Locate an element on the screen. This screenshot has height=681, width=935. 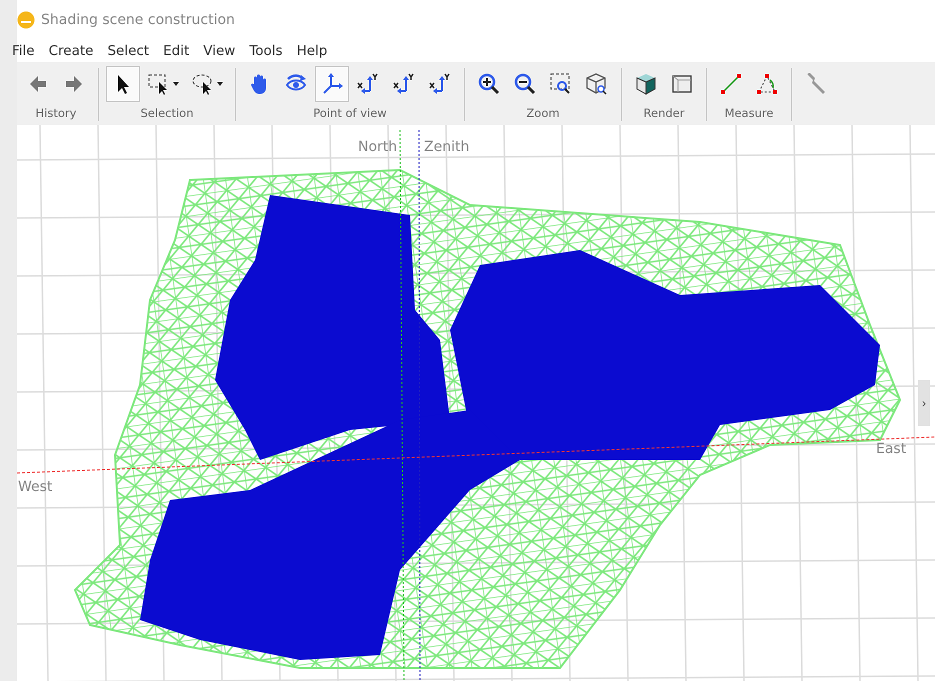
zy-axes-icon is located at coordinates (440, 84).